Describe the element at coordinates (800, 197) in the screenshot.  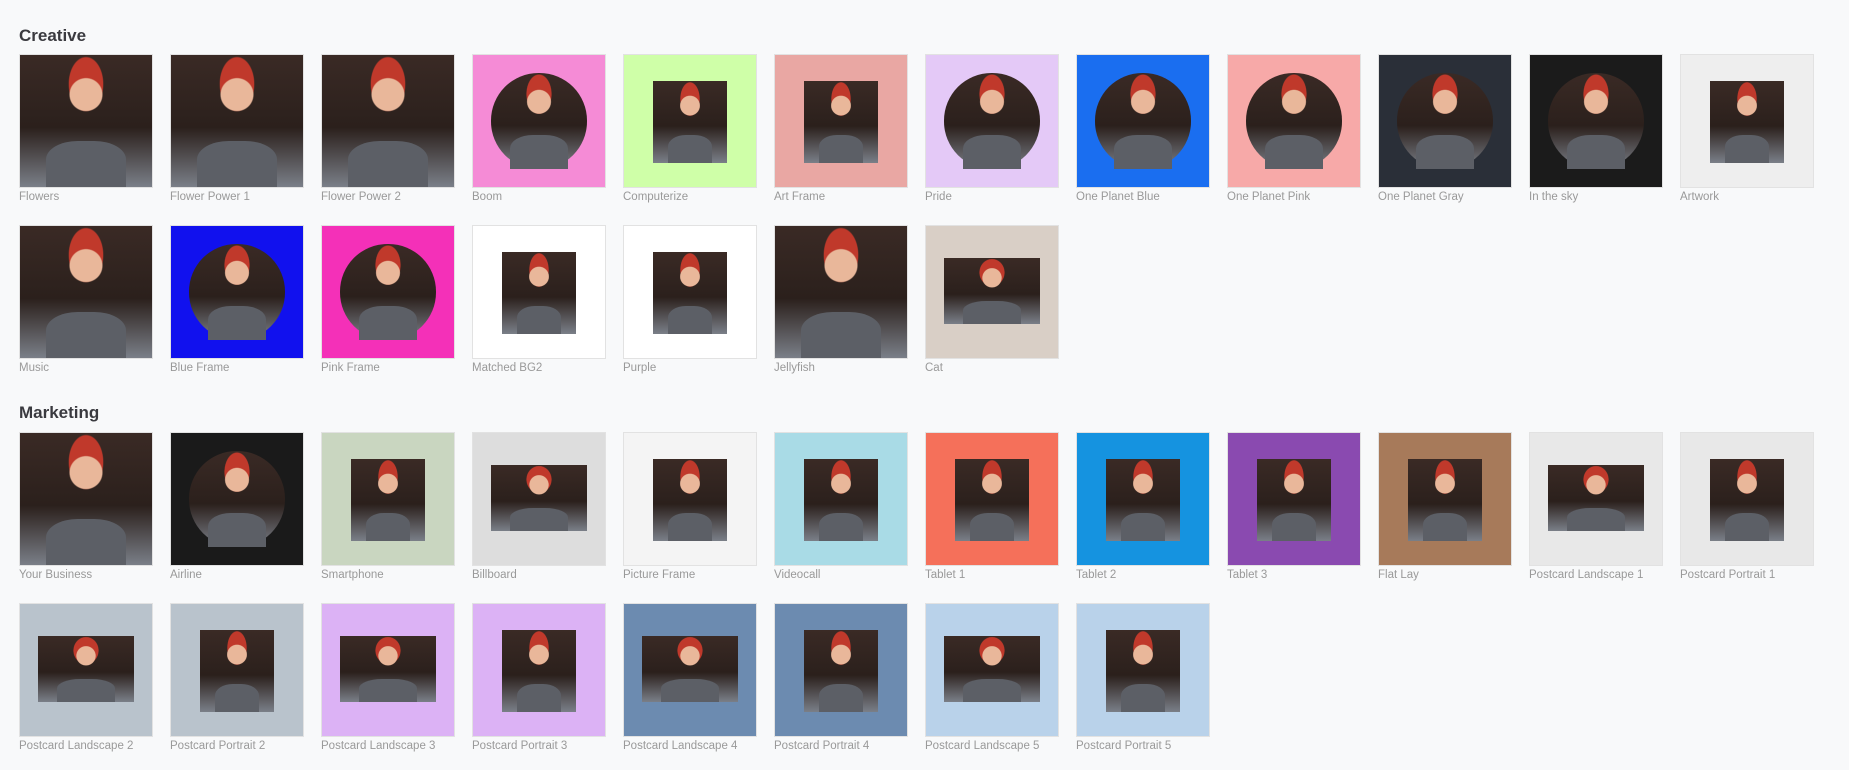
I see `template-label: Art Frame` at that location.